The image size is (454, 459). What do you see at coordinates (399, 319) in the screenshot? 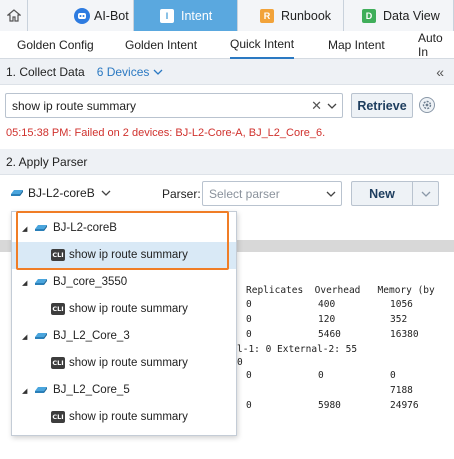
I see `output-cell: 352` at bounding box center [399, 319].